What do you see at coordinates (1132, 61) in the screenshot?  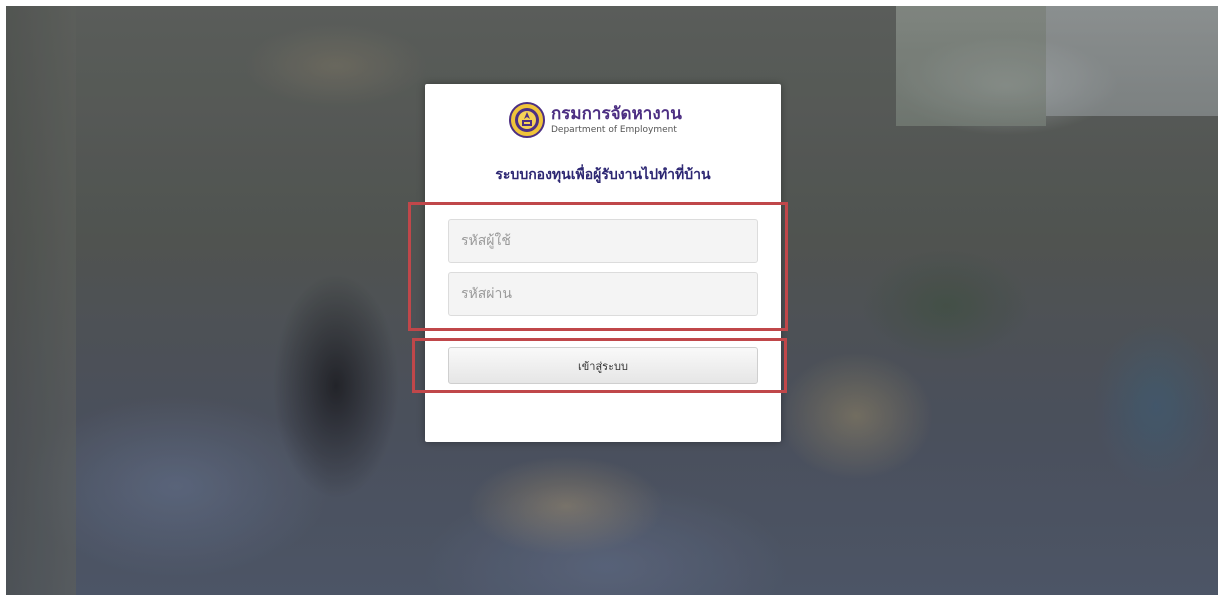 I see `background-window-right` at bounding box center [1132, 61].